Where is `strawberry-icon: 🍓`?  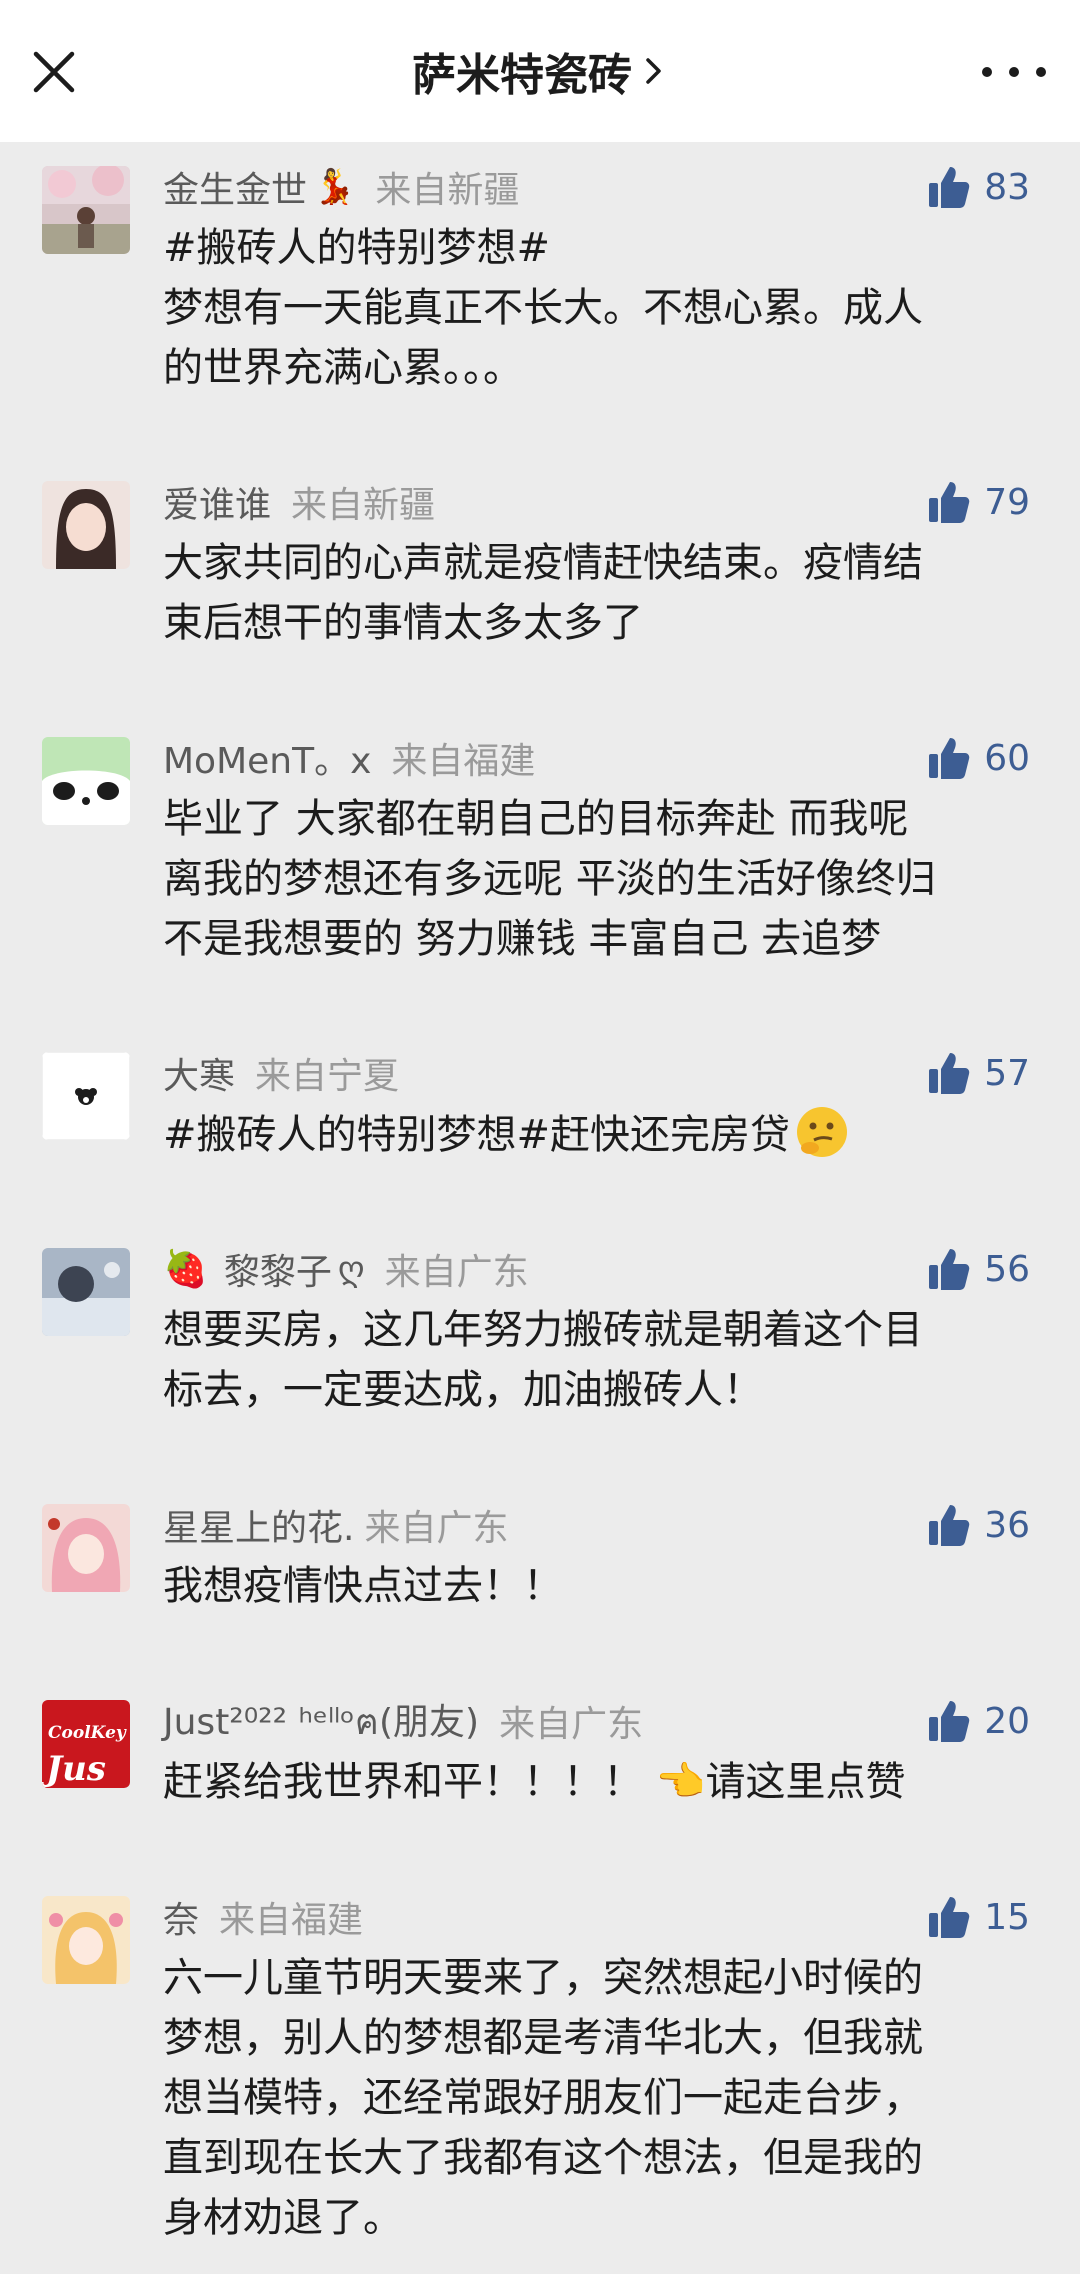
strawberry-icon: 🍓 is located at coordinates (185, 1269).